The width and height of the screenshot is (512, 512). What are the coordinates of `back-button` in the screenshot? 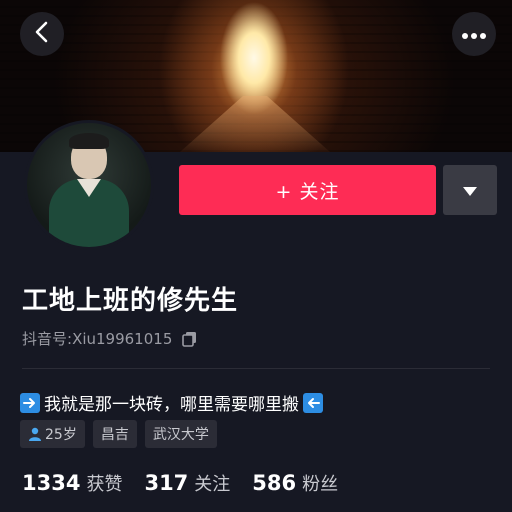 It's located at (42, 34).